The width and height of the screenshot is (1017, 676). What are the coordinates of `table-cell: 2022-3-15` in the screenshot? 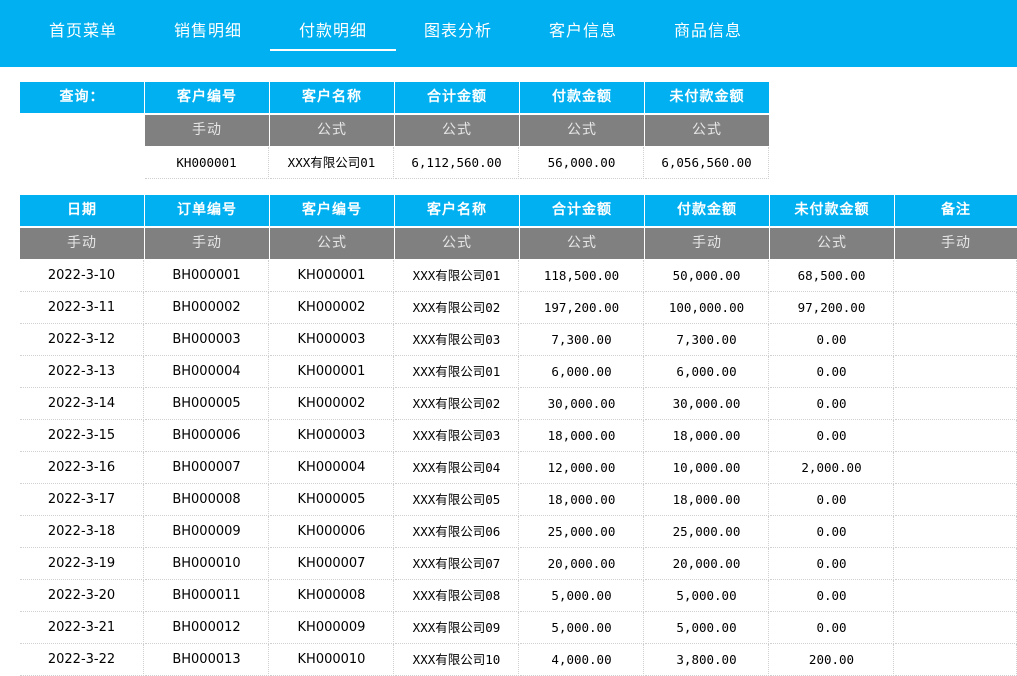 It's located at (82, 436).